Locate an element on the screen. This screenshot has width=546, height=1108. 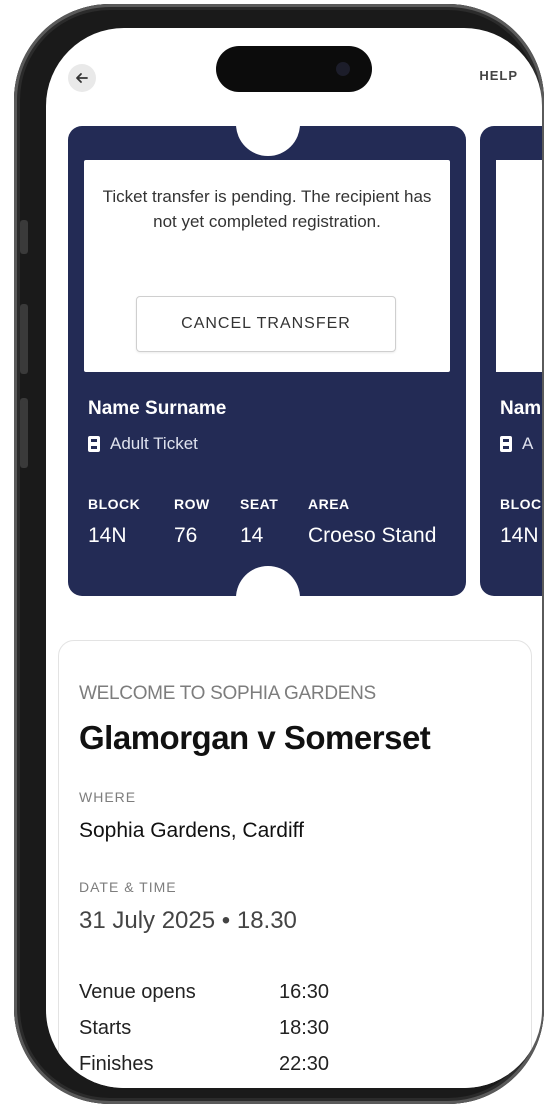
seat-field-seat: SEAT 14 is located at coordinates (259, 522).